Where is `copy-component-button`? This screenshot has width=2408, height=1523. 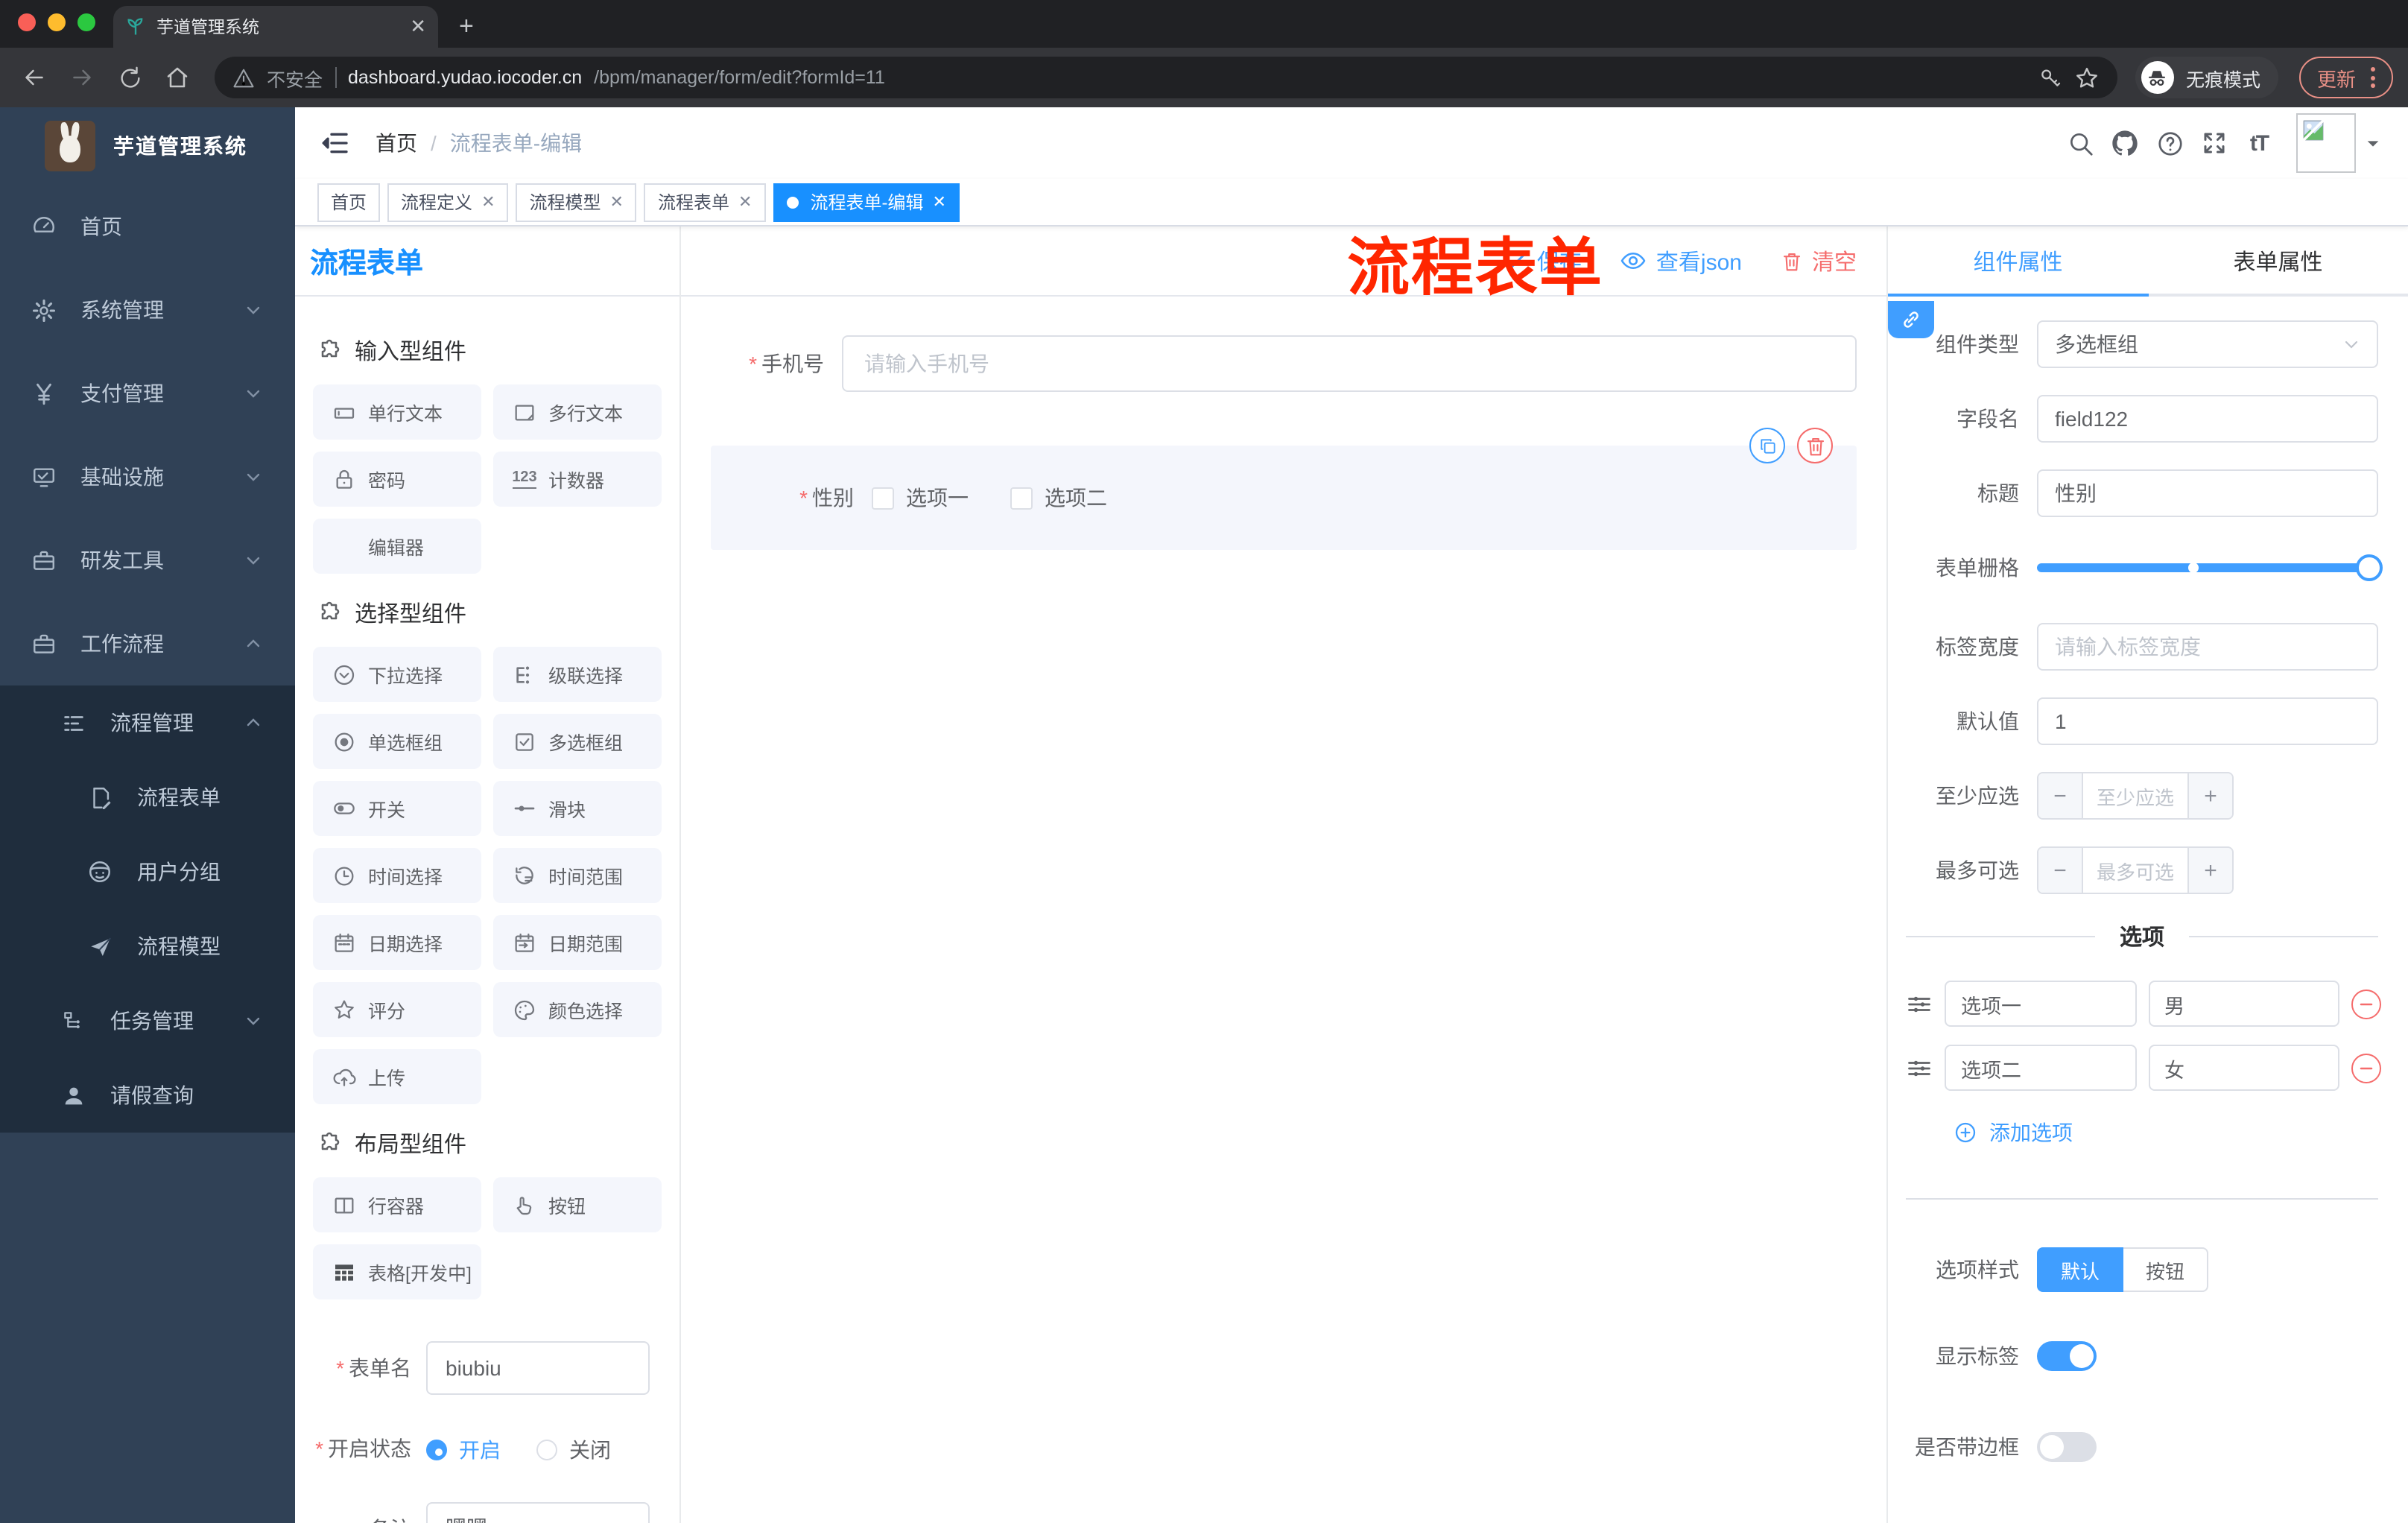 copy-component-button is located at coordinates (1767, 445).